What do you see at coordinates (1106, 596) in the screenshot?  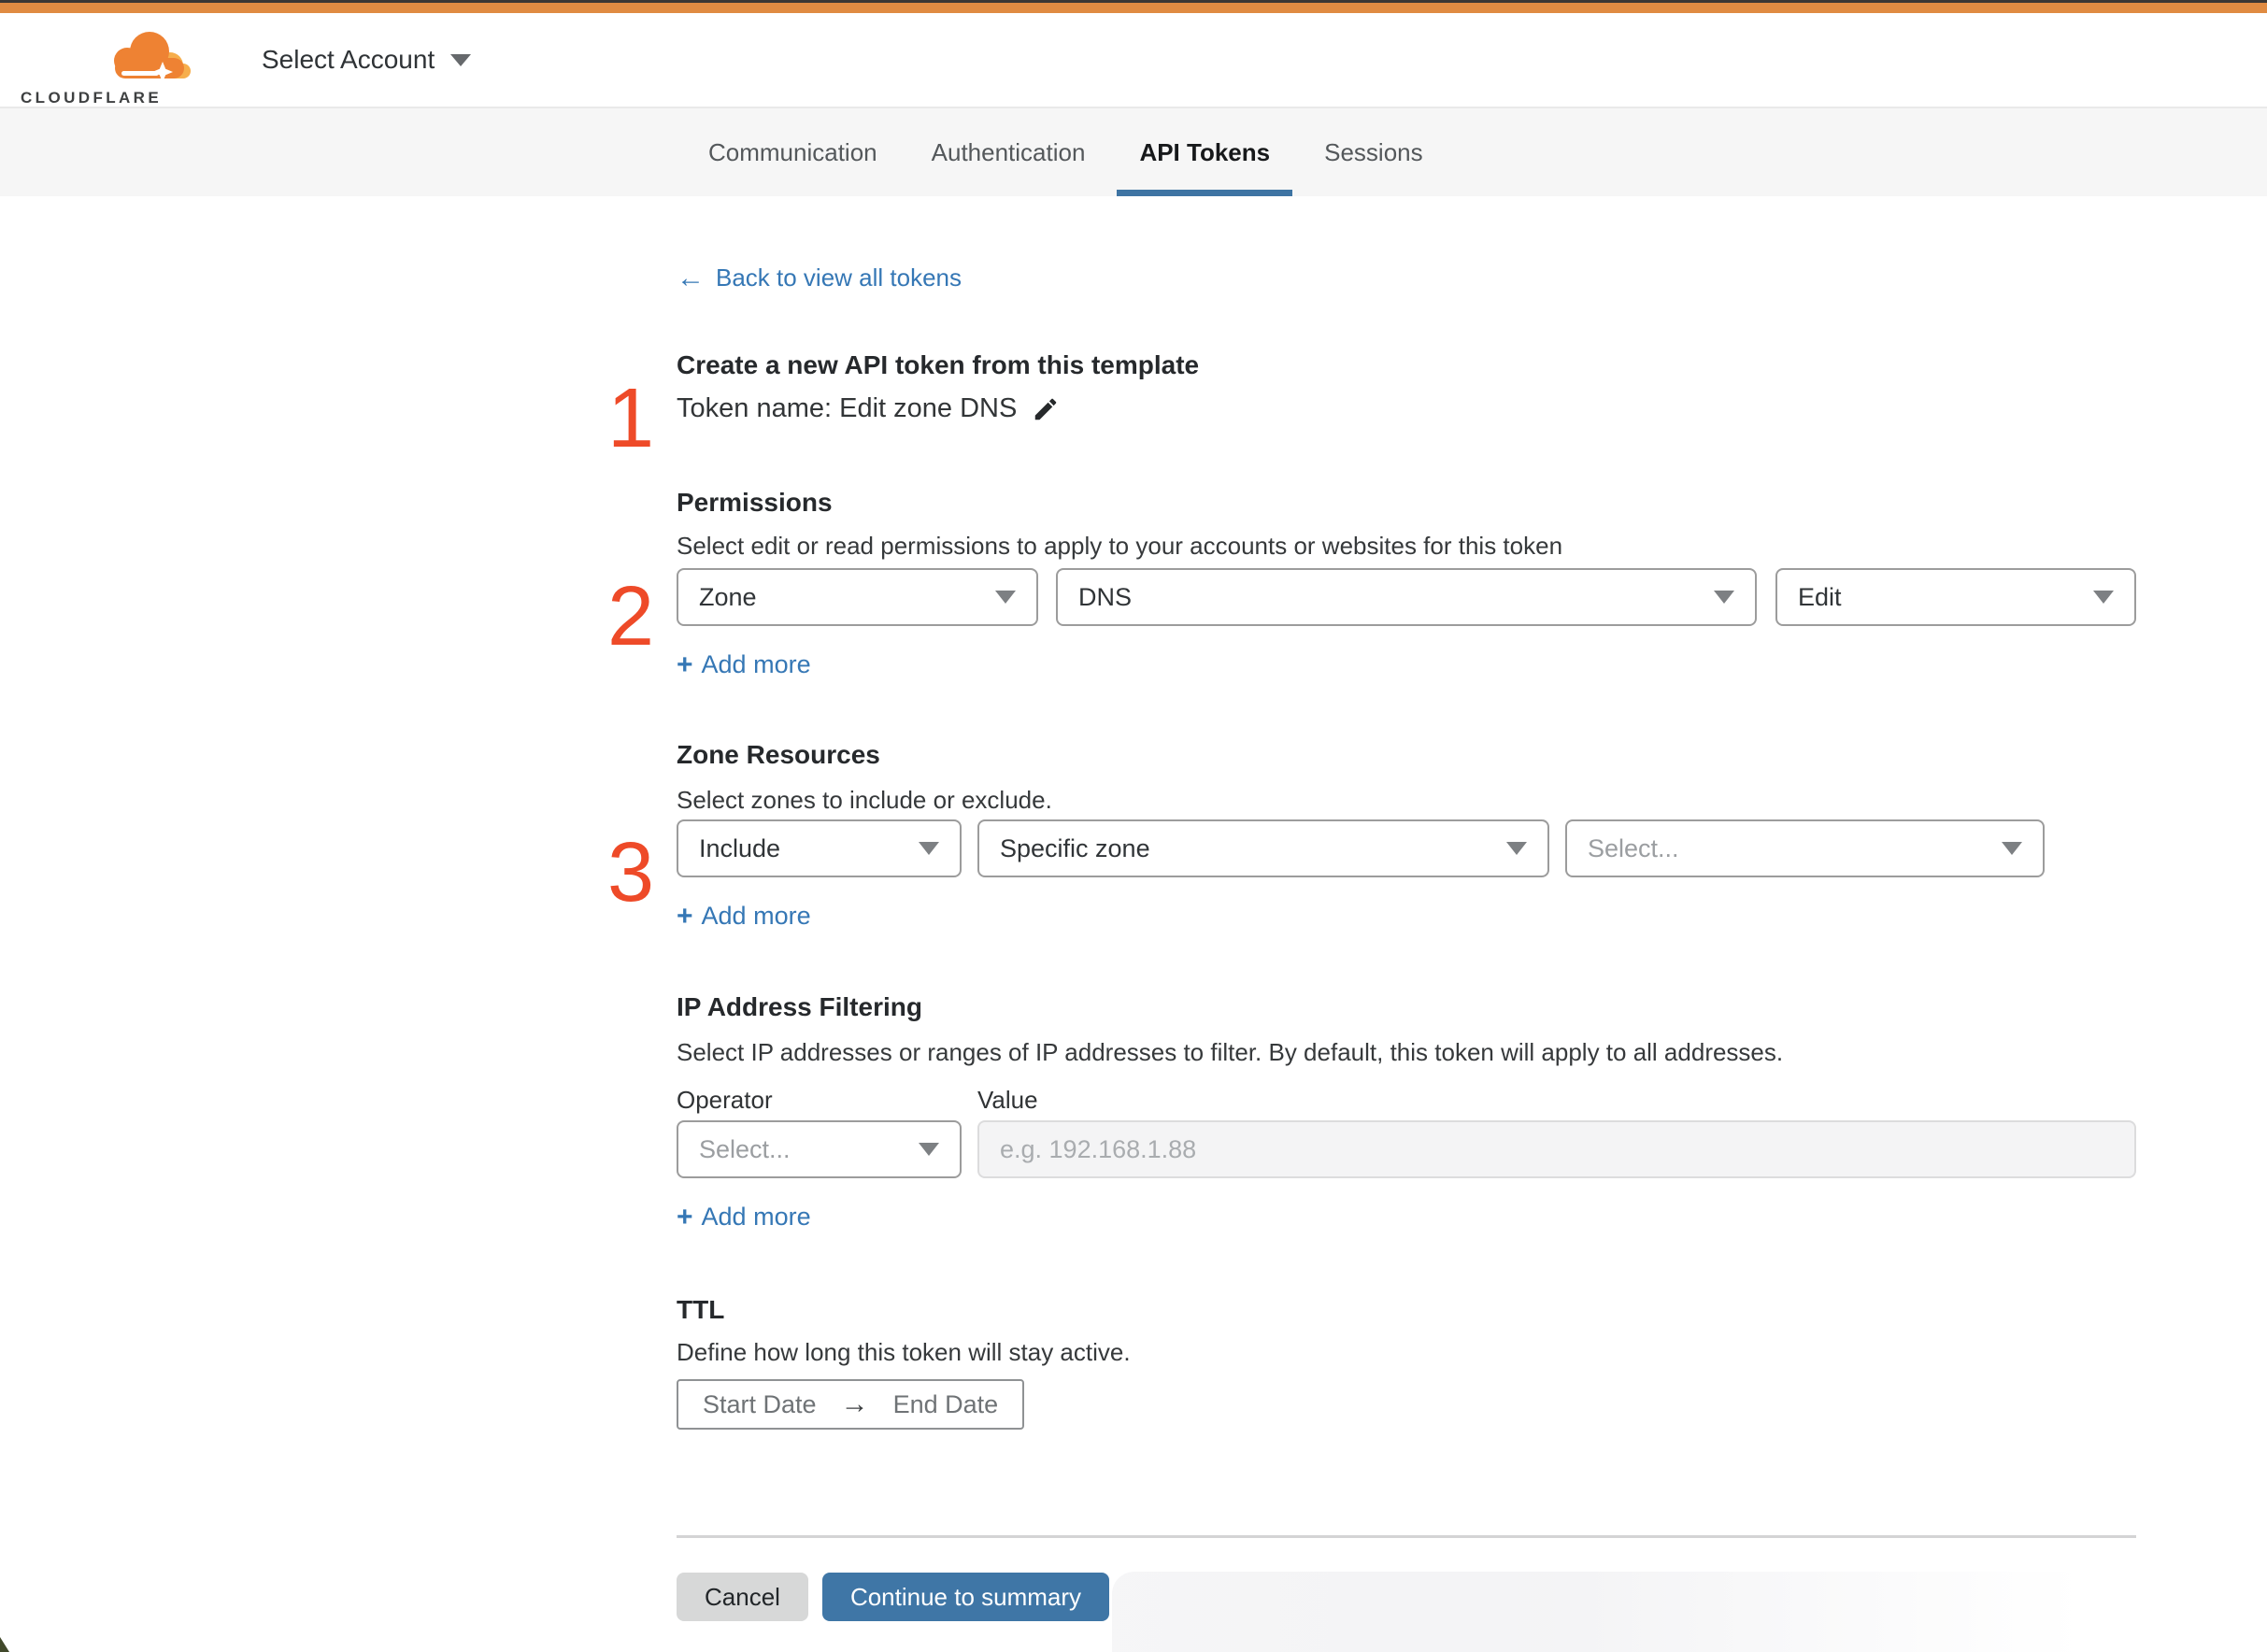 I see `permission-service-value: DNS` at bounding box center [1106, 596].